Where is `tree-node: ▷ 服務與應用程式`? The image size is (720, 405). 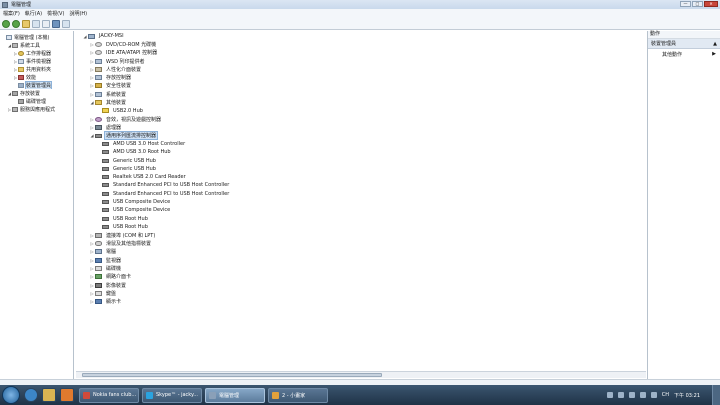 tree-node: ▷ 服務與應用程式 is located at coordinates (36, 109).